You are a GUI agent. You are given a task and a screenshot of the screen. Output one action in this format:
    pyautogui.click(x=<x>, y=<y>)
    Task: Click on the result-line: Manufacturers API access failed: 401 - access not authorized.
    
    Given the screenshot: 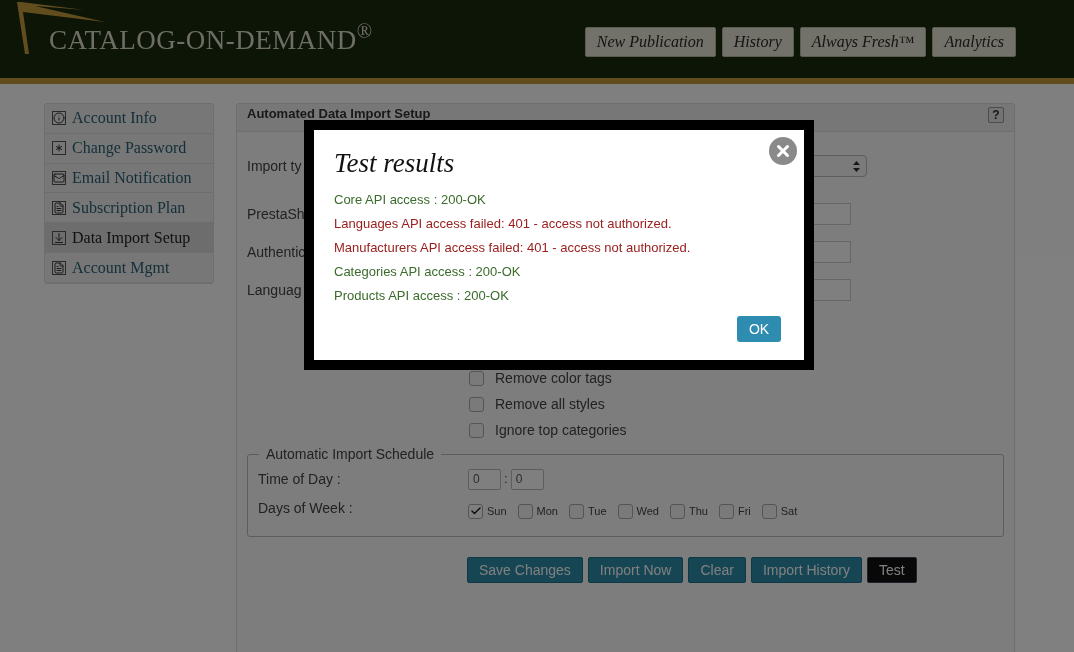 What is the action you would take?
    pyautogui.click(x=512, y=248)
    